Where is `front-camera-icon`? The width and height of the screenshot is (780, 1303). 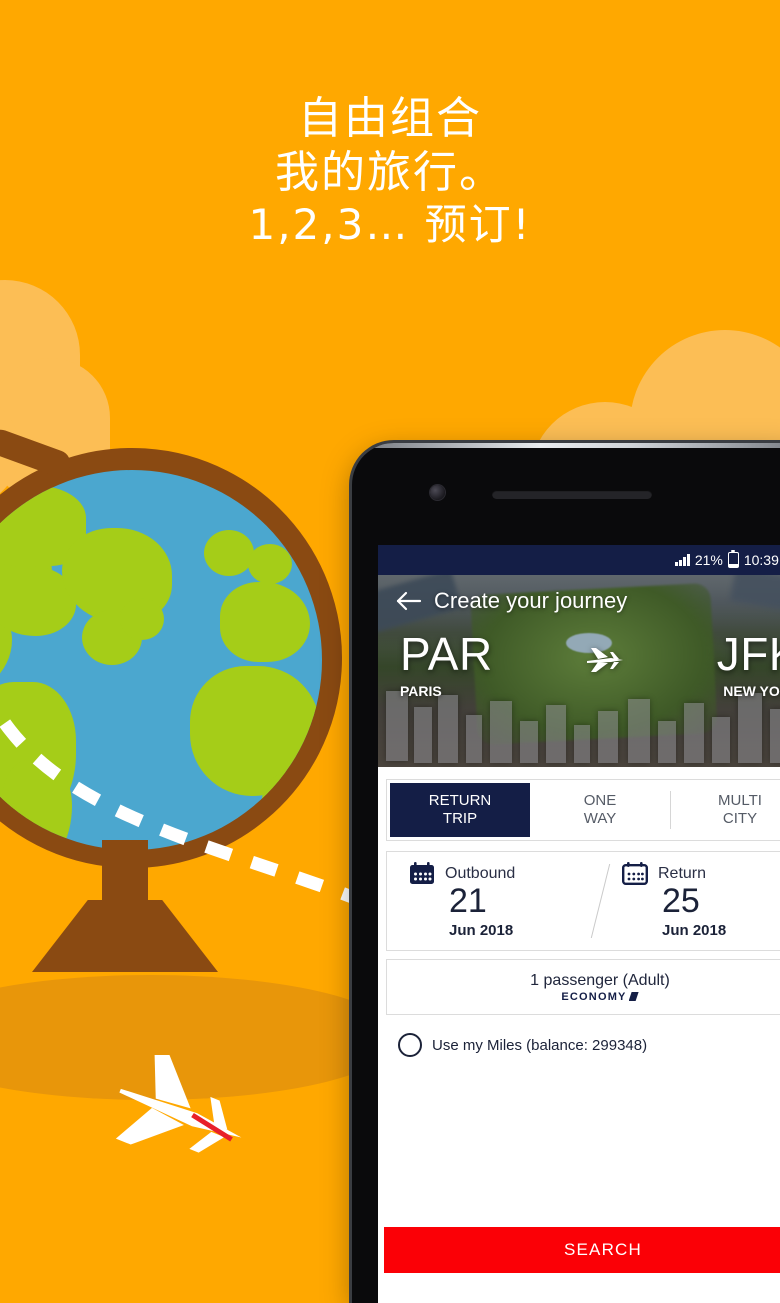
front-camera-icon is located at coordinates (437, 492).